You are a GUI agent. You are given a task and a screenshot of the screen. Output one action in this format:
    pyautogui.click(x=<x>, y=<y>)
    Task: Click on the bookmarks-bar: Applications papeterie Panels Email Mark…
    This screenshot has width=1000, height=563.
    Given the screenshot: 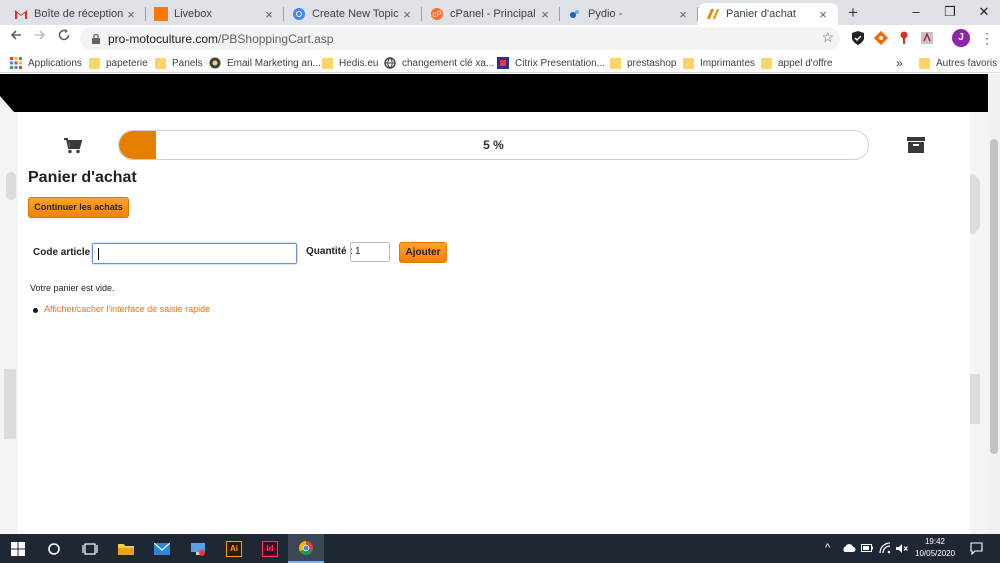 What is the action you would take?
    pyautogui.click(x=500, y=62)
    